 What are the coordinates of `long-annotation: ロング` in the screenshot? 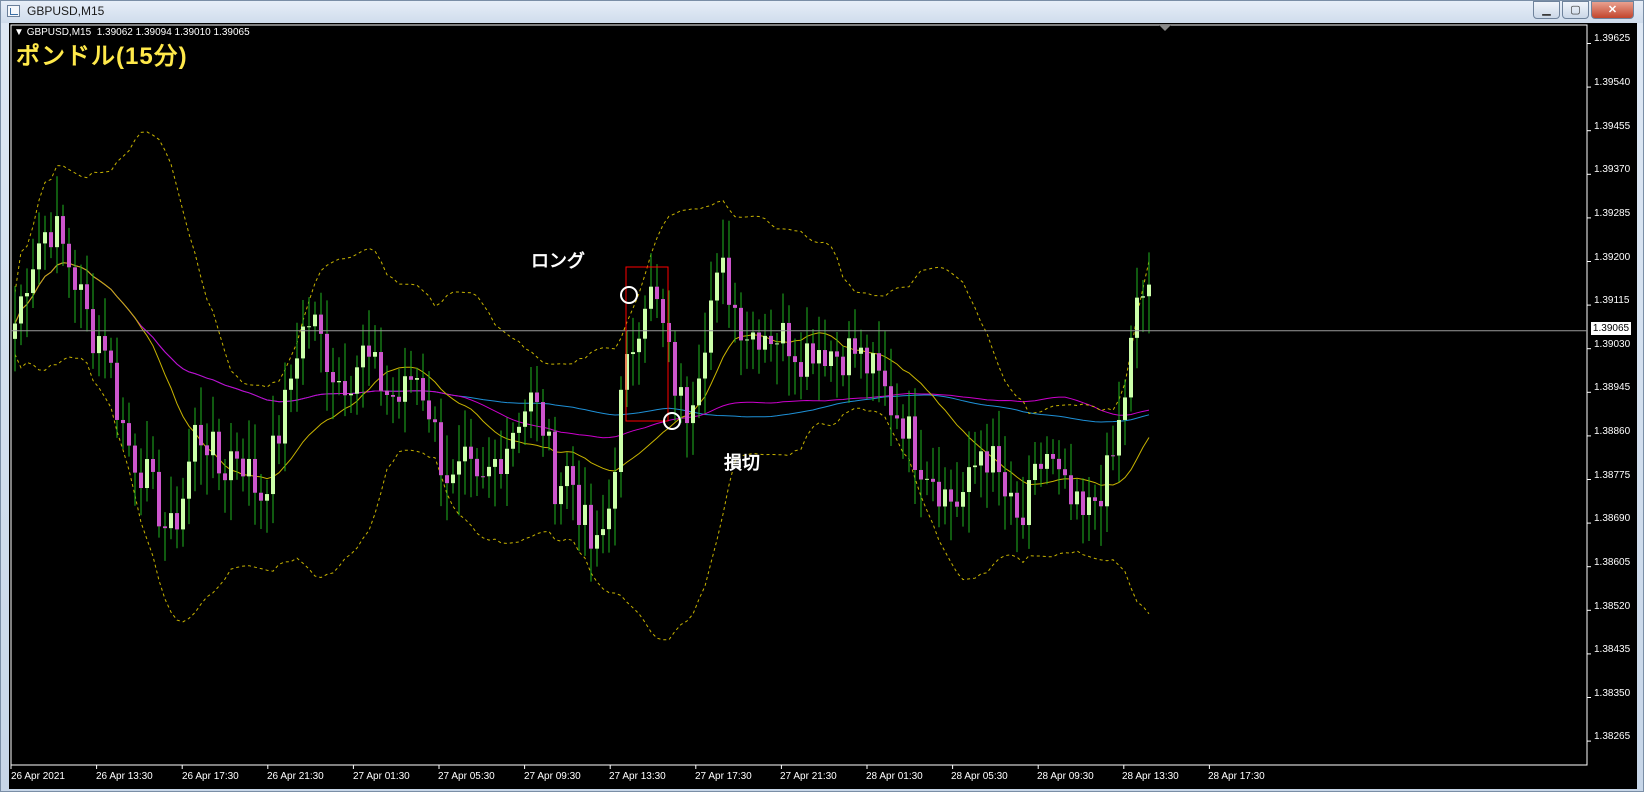 It's located at (558, 261).